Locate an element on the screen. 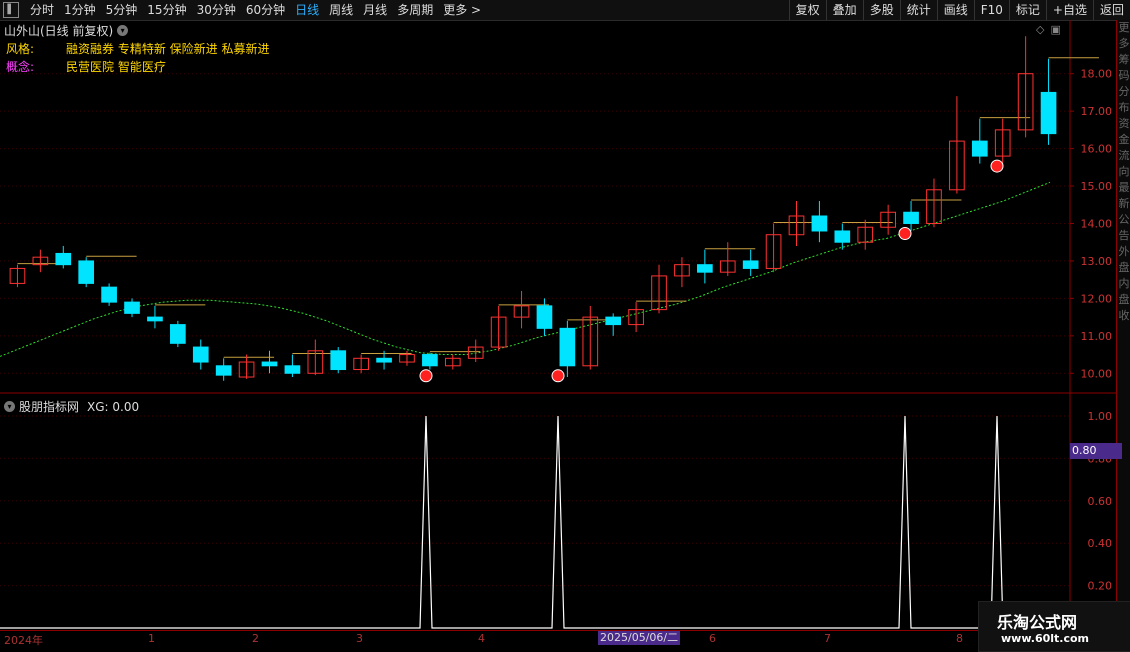  side-tab-char: 金 is located at coordinates (1124, 139).